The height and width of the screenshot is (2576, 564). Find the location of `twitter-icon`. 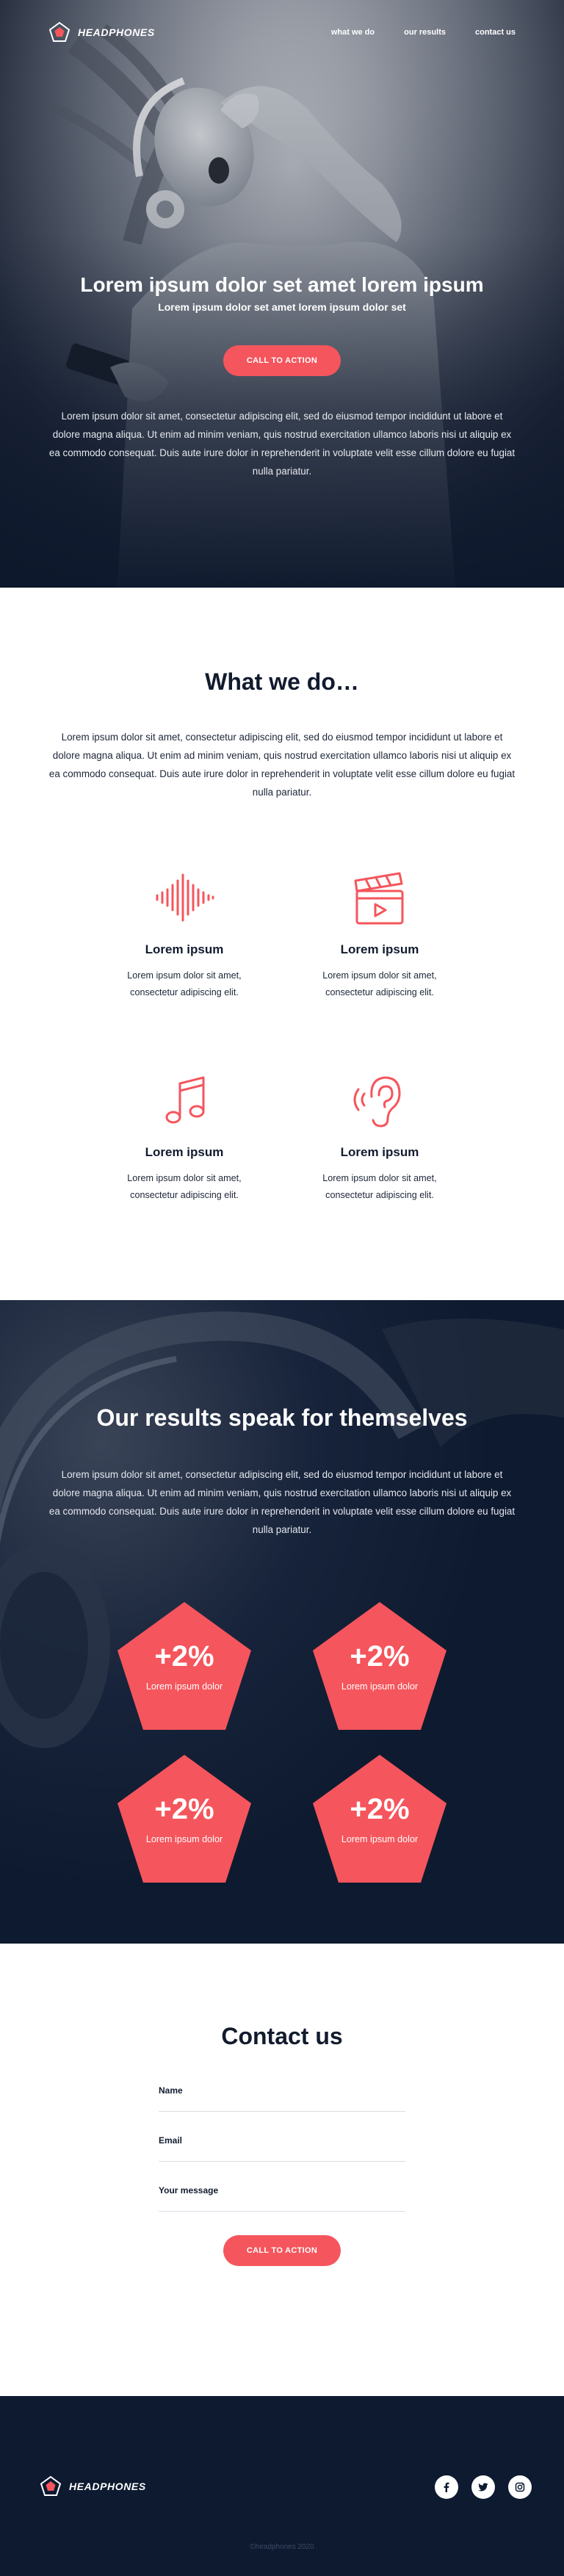

twitter-icon is located at coordinates (483, 2487).